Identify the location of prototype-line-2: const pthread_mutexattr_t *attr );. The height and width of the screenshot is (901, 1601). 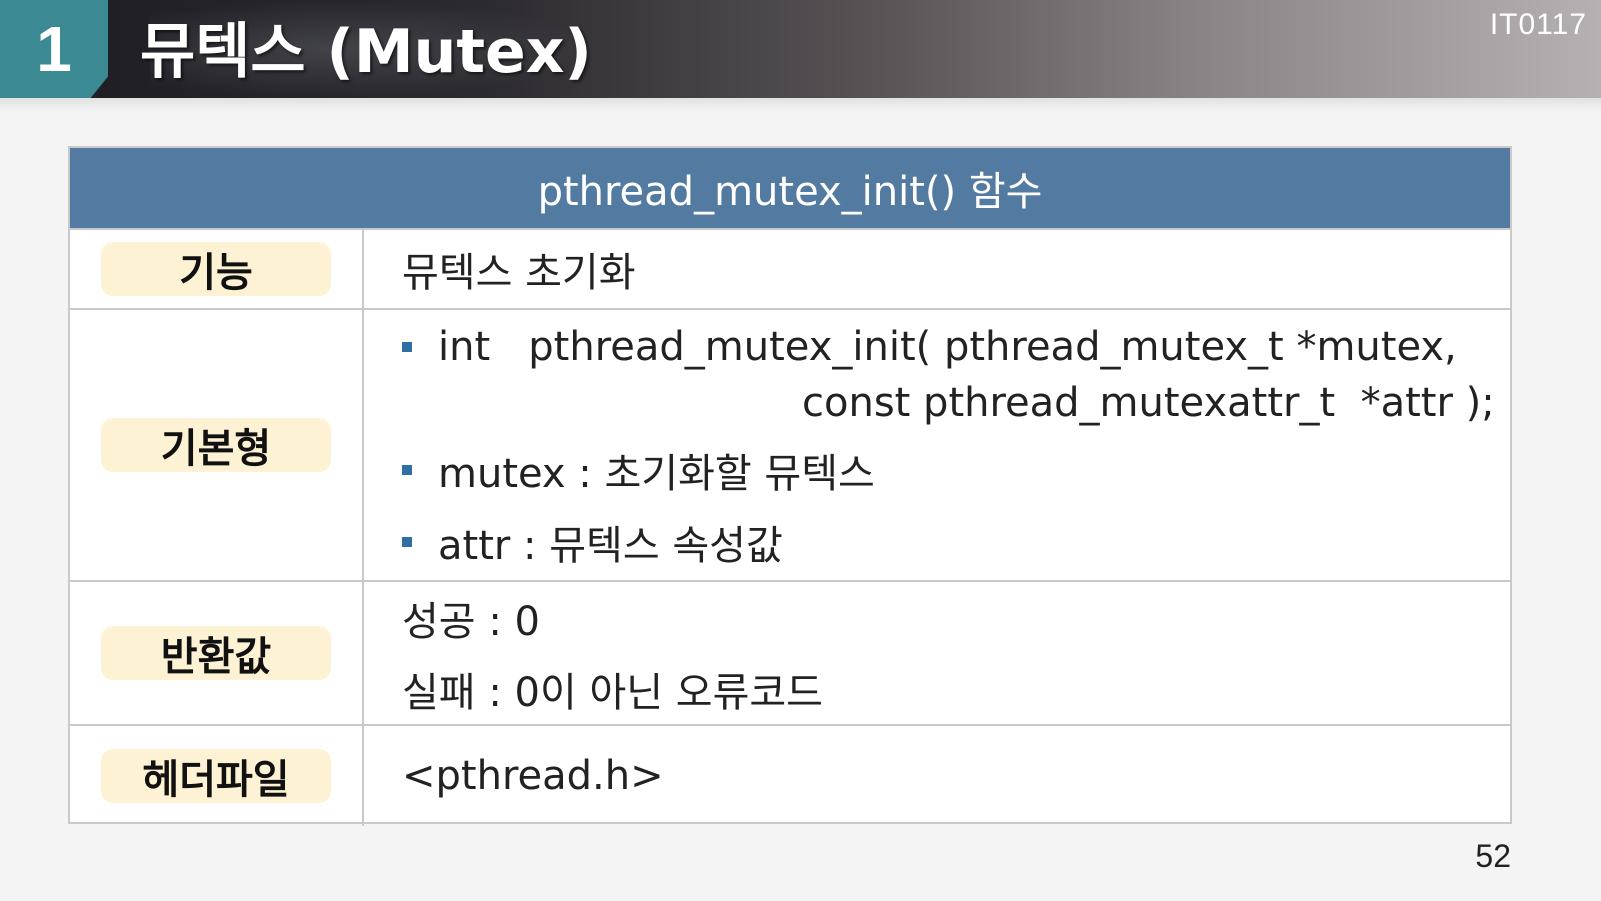
(1148, 403).